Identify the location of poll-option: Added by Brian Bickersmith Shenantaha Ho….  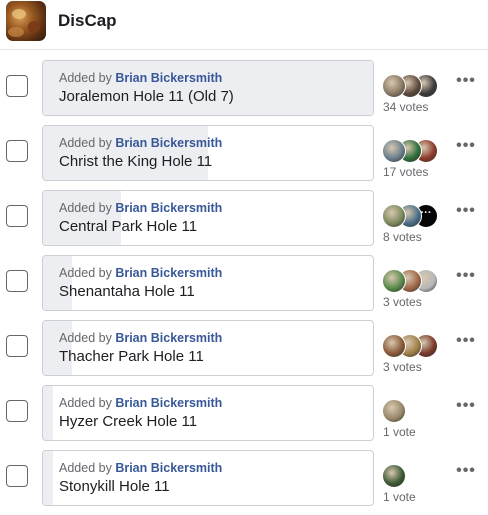
(208, 283).